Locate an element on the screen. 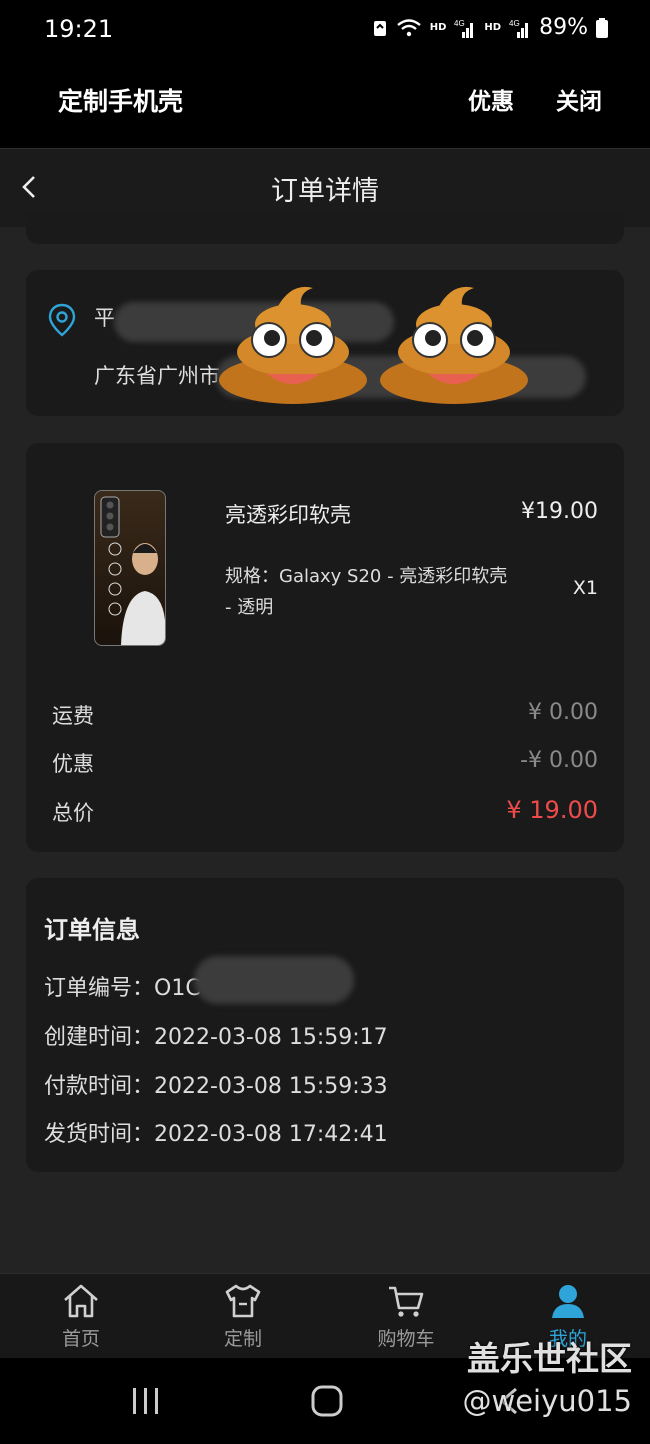 The height and width of the screenshot is (1444, 650). created-time-row: 创建时间：2022-03-08 15:59:17 is located at coordinates (216, 1035).